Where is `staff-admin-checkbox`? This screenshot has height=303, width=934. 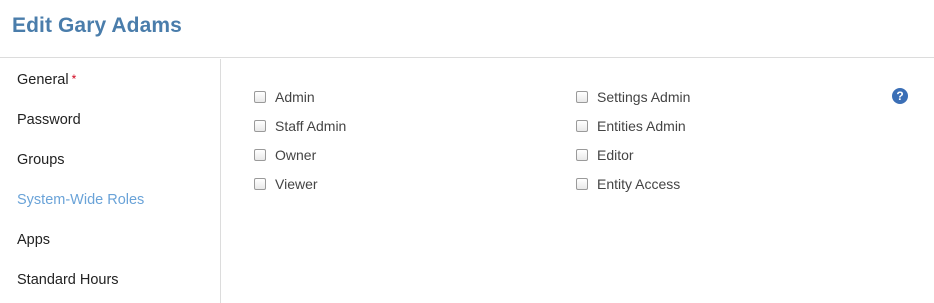
staff-admin-checkbox is located at coordinates (260, 126).